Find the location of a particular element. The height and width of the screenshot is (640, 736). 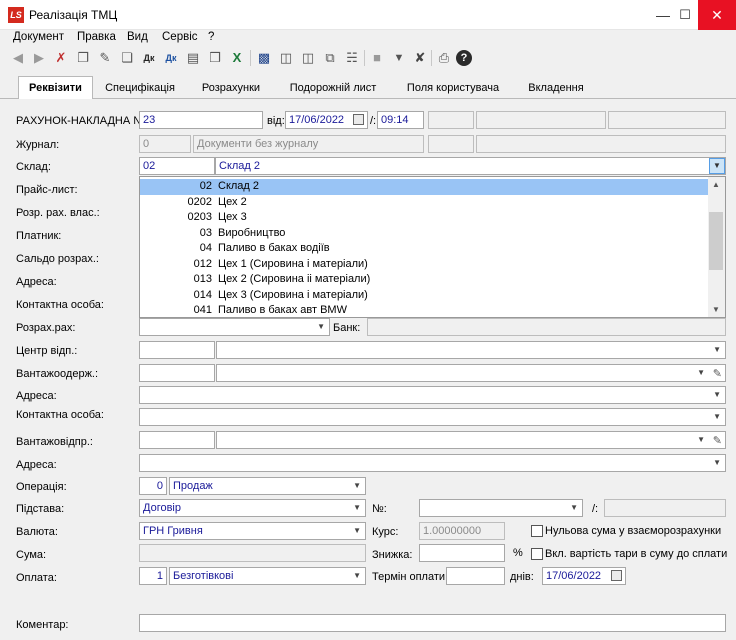

grid-icon: ■ is located at coordinates (377, 58).